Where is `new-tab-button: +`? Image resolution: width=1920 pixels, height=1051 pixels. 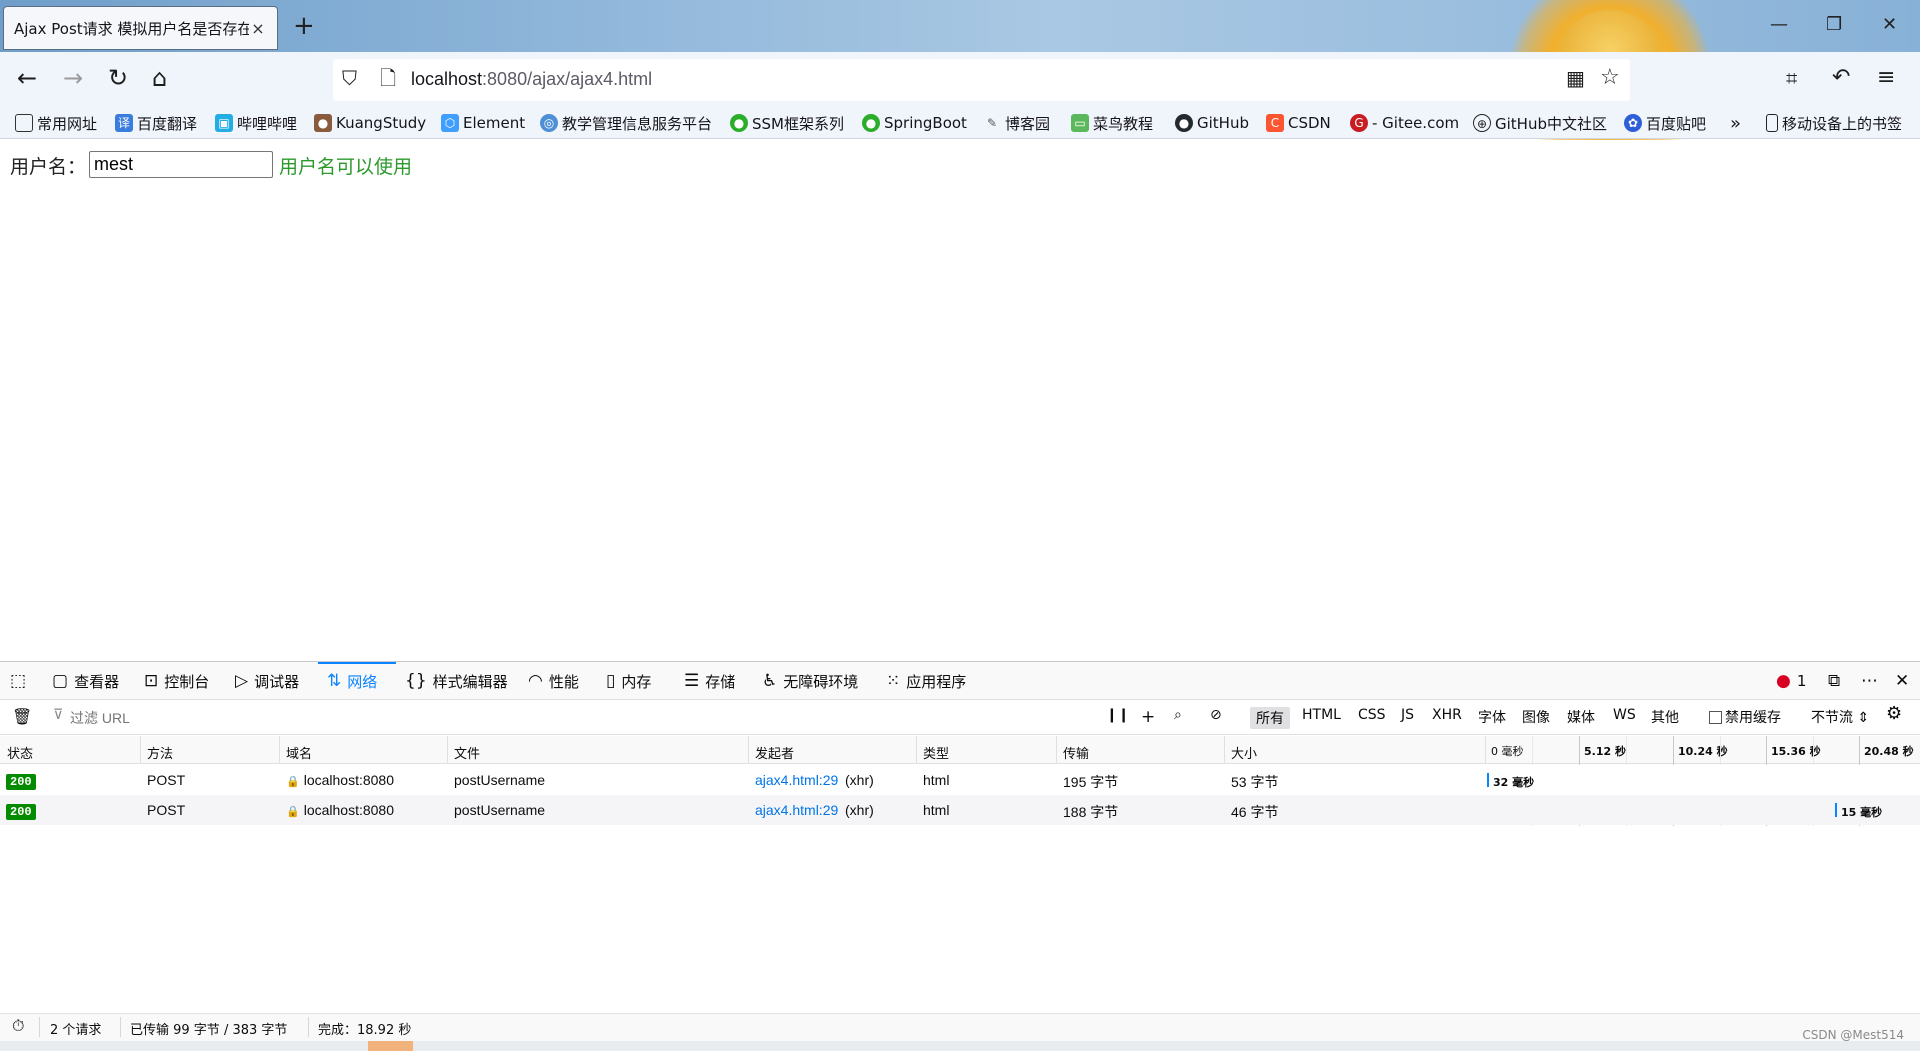 new-tab-button: + is located at coordinates (304, 26).